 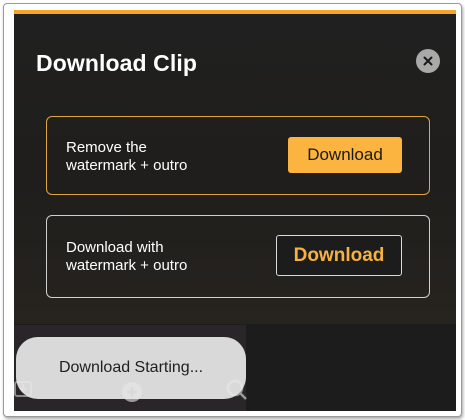 I want to click on download-without-watermark-button: Download, so click(x=345, y=155).